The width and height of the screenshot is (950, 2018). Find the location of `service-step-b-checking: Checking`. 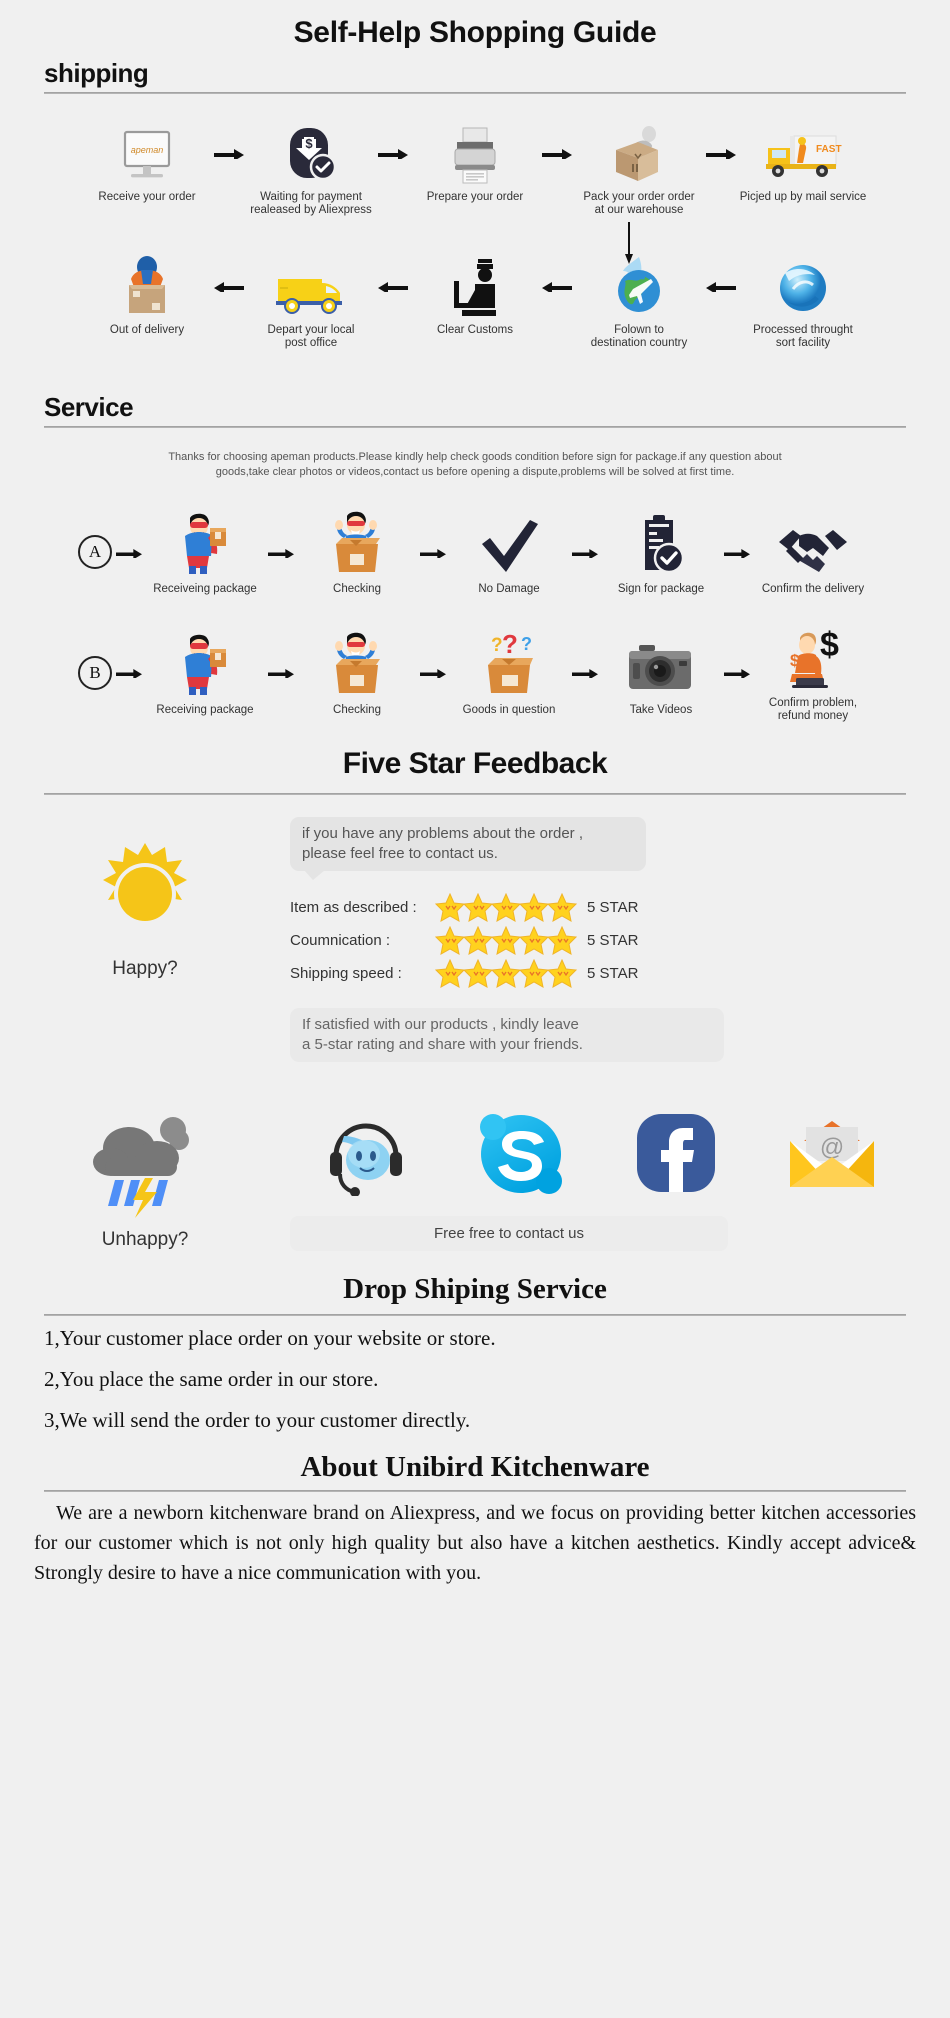

service-step-b-checking: Checking is located at coordinates (357, 673).